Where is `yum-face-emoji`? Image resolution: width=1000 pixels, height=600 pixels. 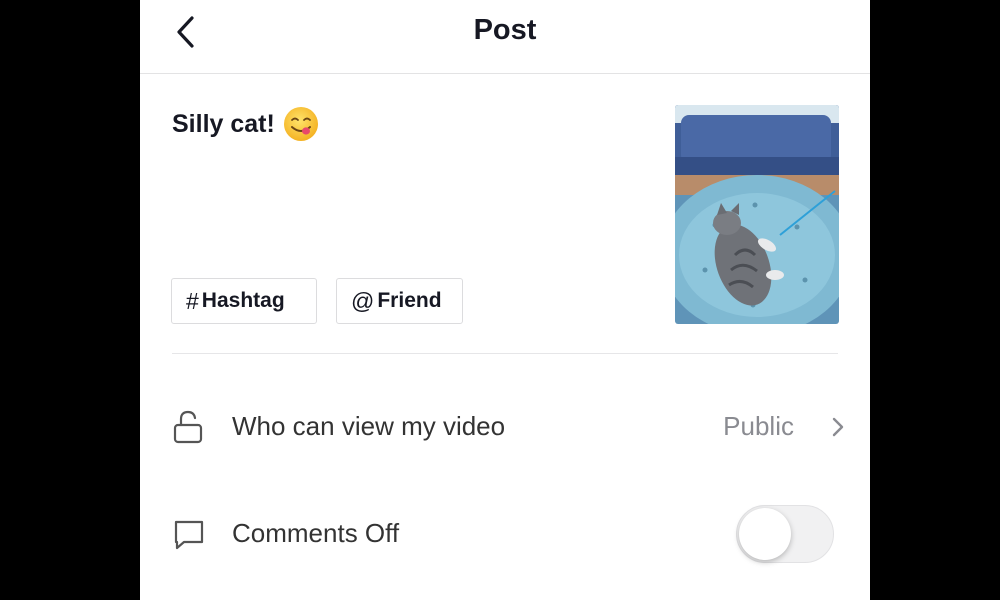
yum-face-emoji is located at coordinates (301, 124).